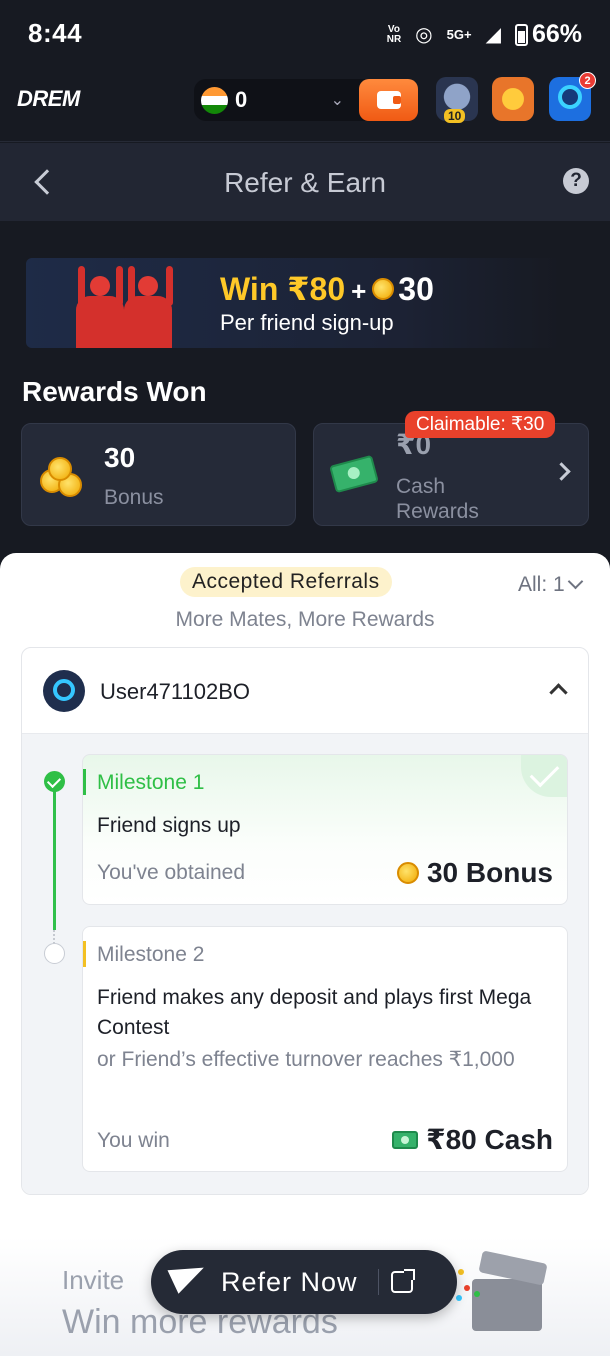  Describe the element at coordinates (576, 181) in the screenshot. I see `help-button: ?` at that location.